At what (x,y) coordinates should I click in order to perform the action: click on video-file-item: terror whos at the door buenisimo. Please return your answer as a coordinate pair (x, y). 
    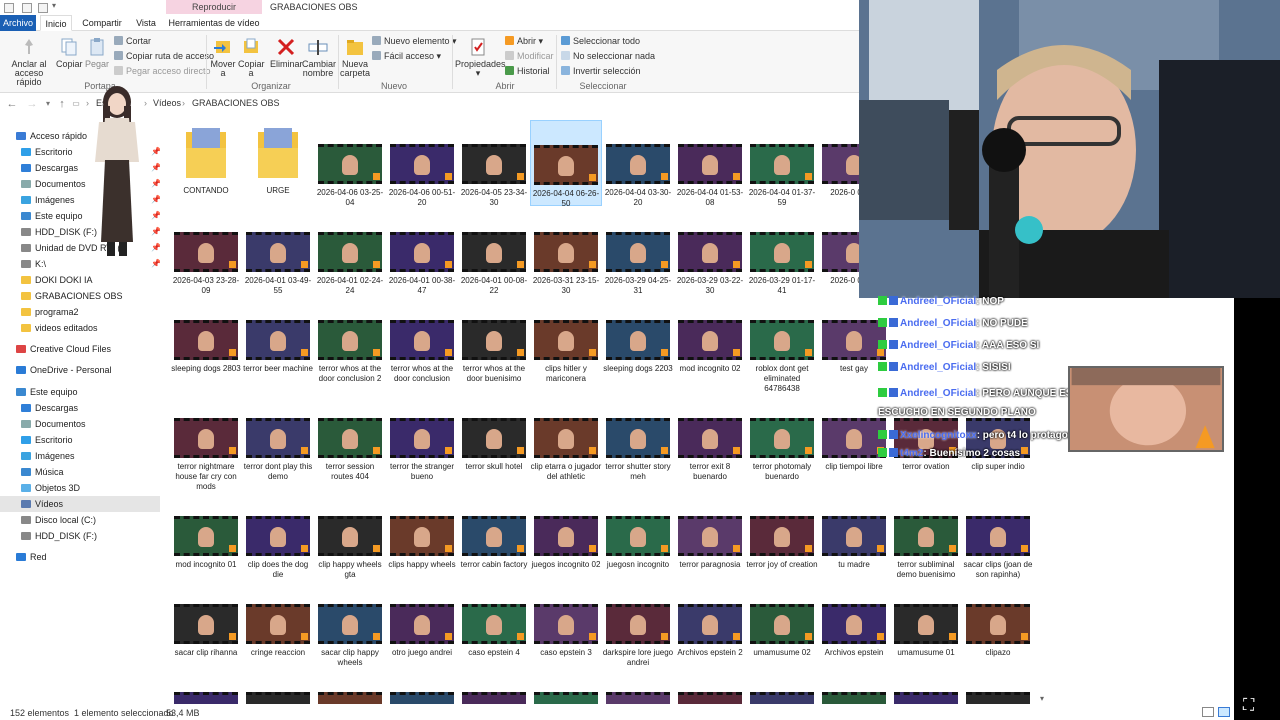
    Looking at the image, I should click on (494, 352).